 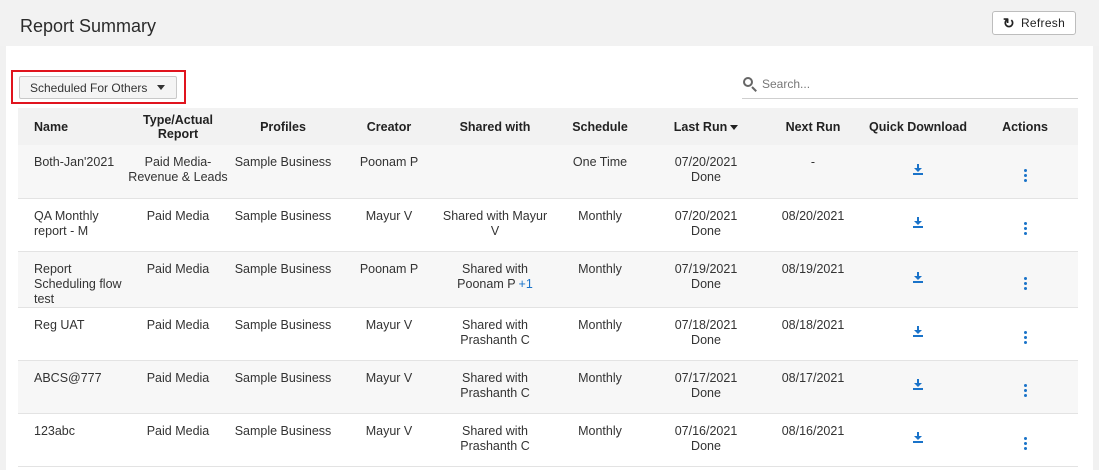 I want to click on report-name: QA Monthly report - M, so click(x=66, y=223).